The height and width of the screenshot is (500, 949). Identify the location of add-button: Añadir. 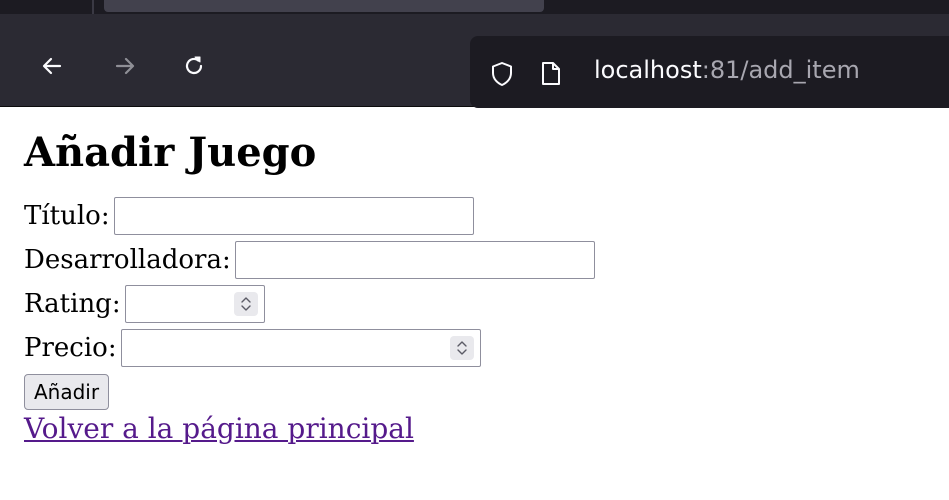
(67, 392).